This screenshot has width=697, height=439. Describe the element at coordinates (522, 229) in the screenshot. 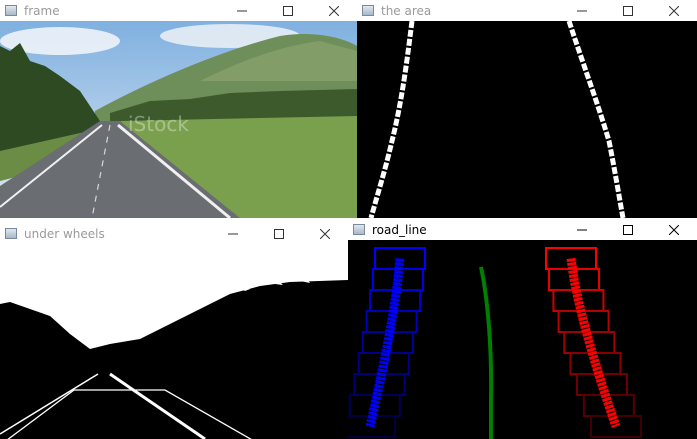

I see `title-bar: road_line` at that location.